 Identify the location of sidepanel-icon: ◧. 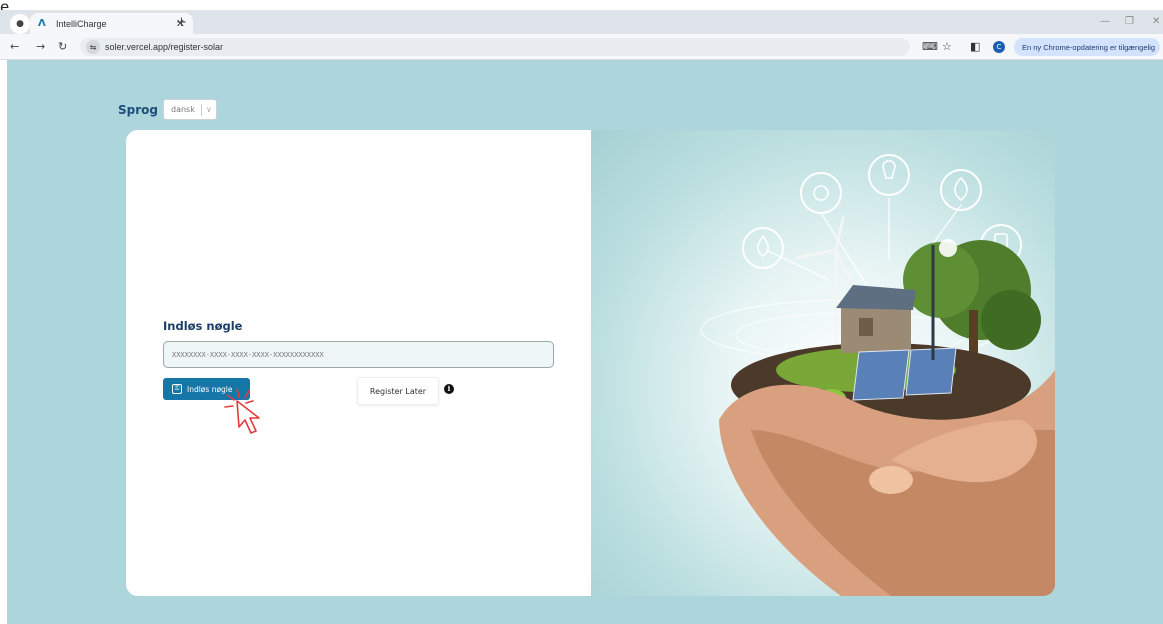
(975, 46).